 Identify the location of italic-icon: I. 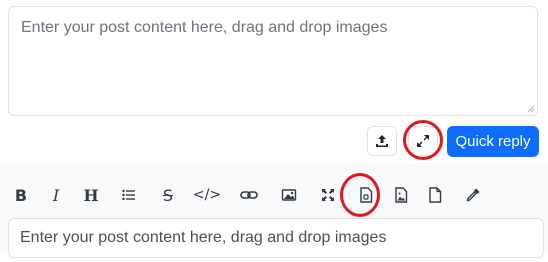
(56, 195).